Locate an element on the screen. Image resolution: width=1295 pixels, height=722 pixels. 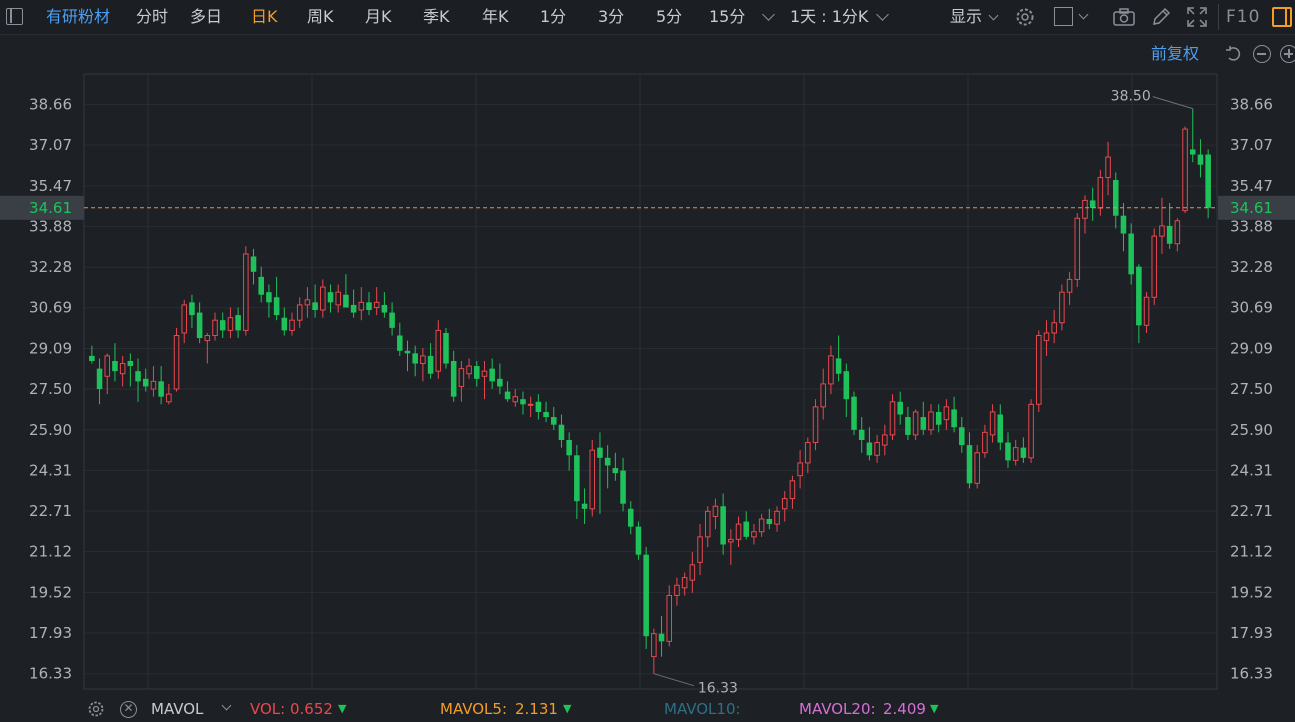
sidebar-toggle-icon is located at coordinates (14, 16).